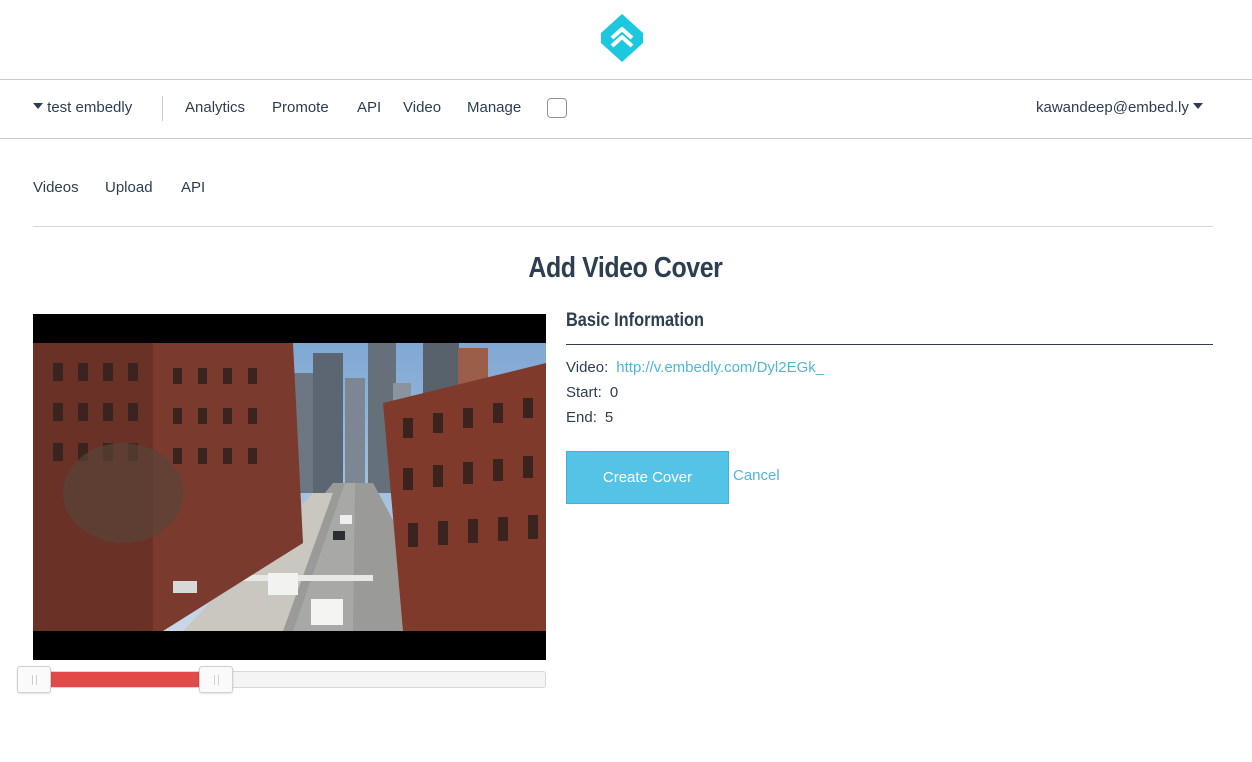 The height and width of the screenshot is (762, 1252). What do you see at coordinates (609, 417) in the screenshot?
I see `end-value: 5` at bounding box center [609, 417].